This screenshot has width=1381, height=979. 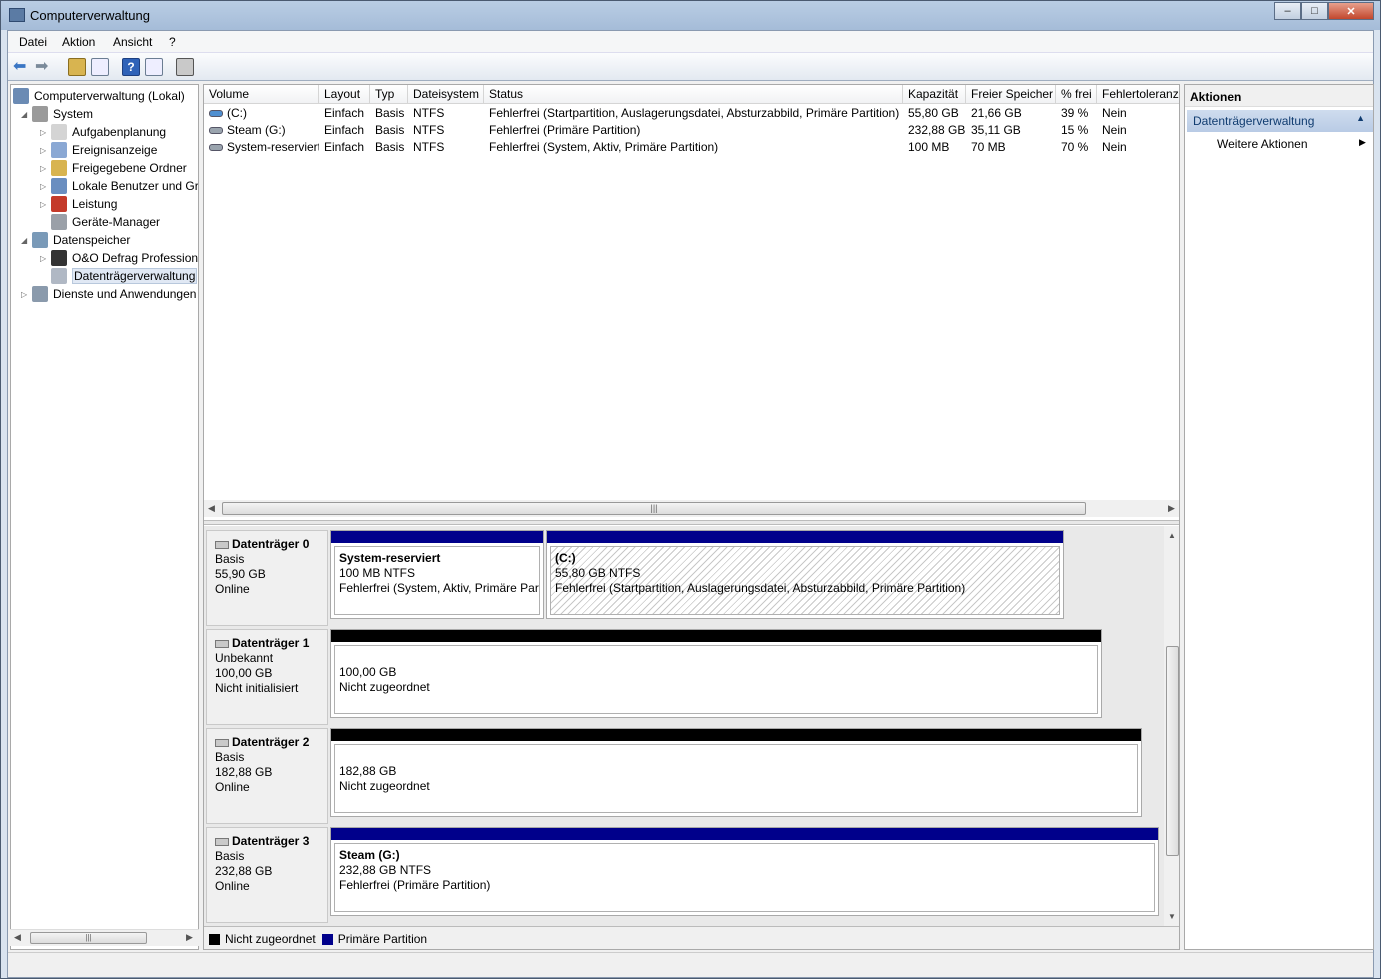 What do you see at coordinates (17, 15) in the screenshot?
I see `computer-management-icon` at bounding box center [17, 15].